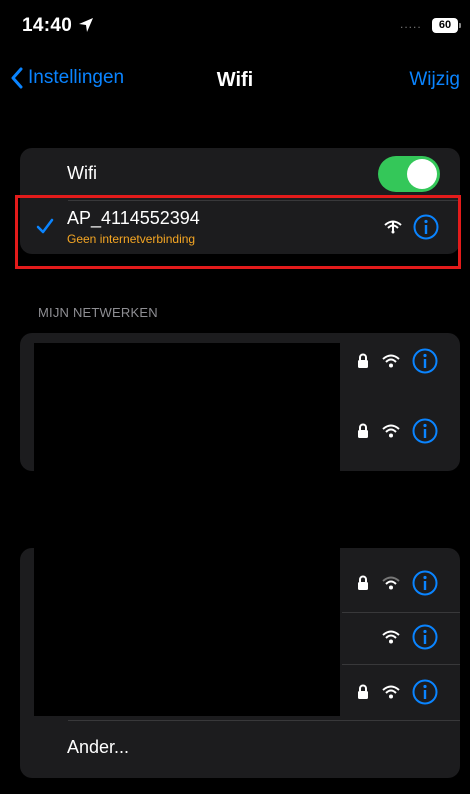 This screenshot has height=794, width=470. What do you see at coordinates (240, 227) in the screenshot?
I see `connected-network-row: AP_4114552394 Geen internetverbinding` at bounding box center [240, 227].